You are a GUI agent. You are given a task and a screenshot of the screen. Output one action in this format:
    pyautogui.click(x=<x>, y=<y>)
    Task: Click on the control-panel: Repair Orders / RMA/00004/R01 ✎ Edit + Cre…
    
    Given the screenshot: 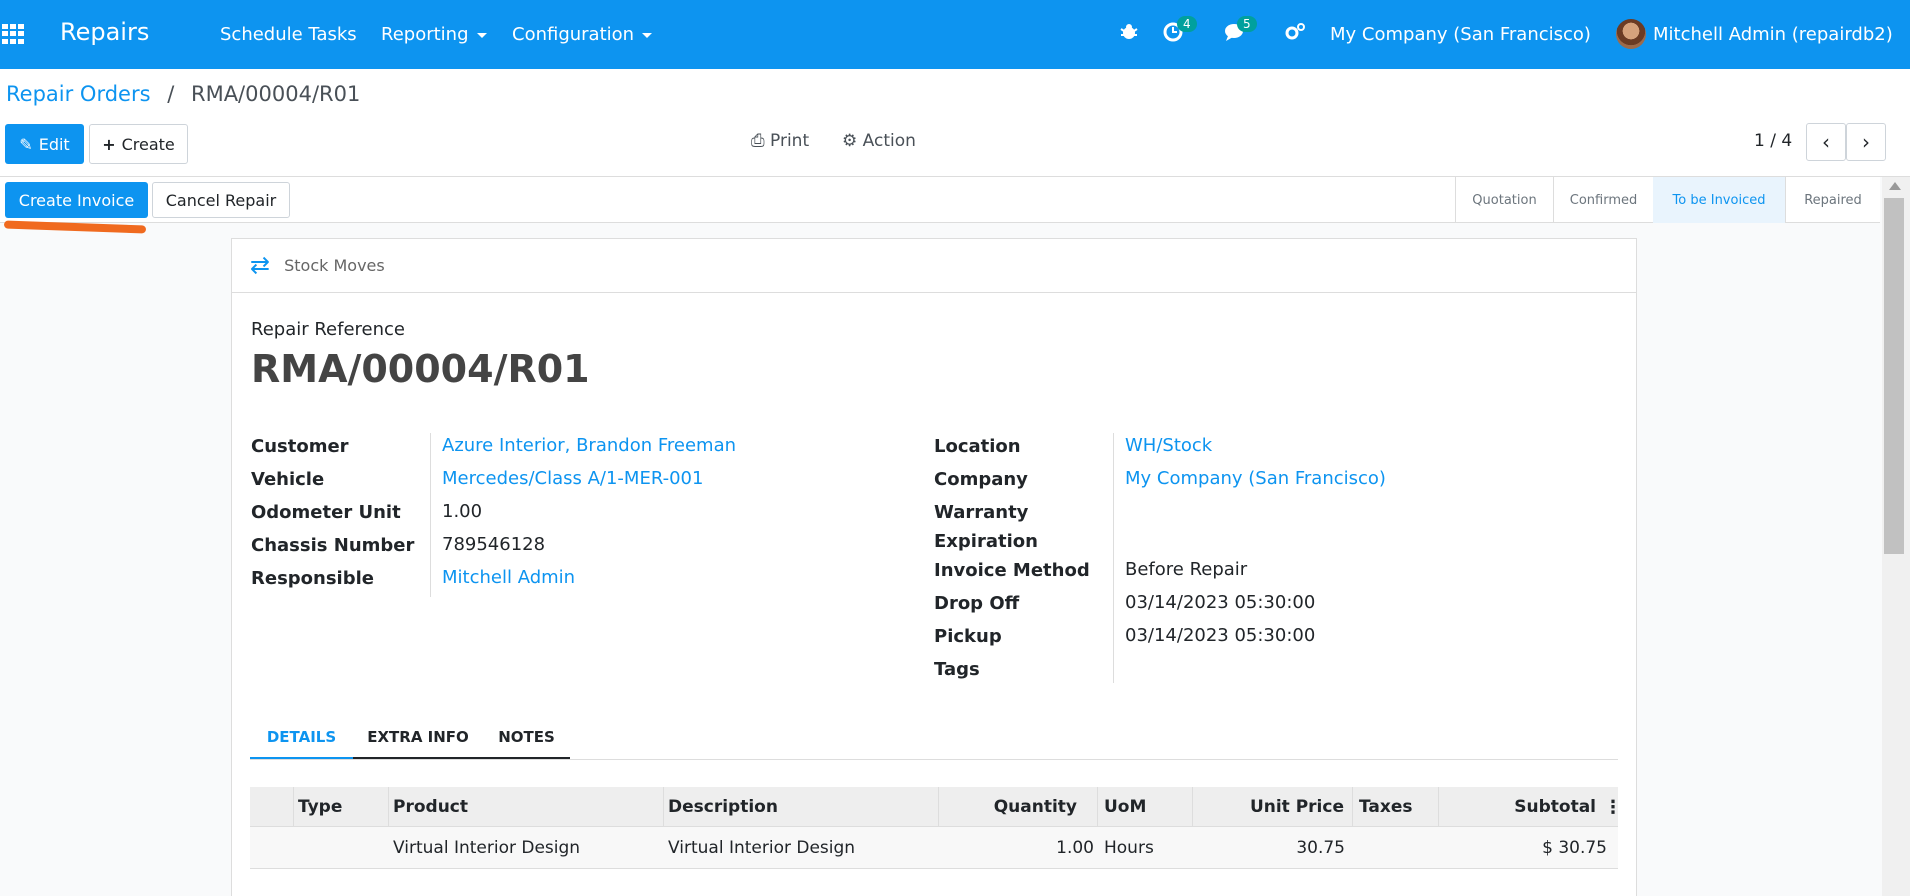 What is the action you would take?
    pyautogui.click(x=955, y=123)
    